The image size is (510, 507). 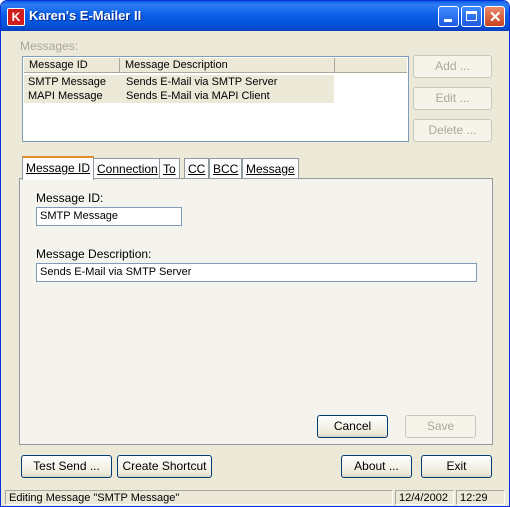 What do you see at coordinates (456, 466) in the screenshot?
I see `exit-button: Exit` at bounding box center [456, 466].